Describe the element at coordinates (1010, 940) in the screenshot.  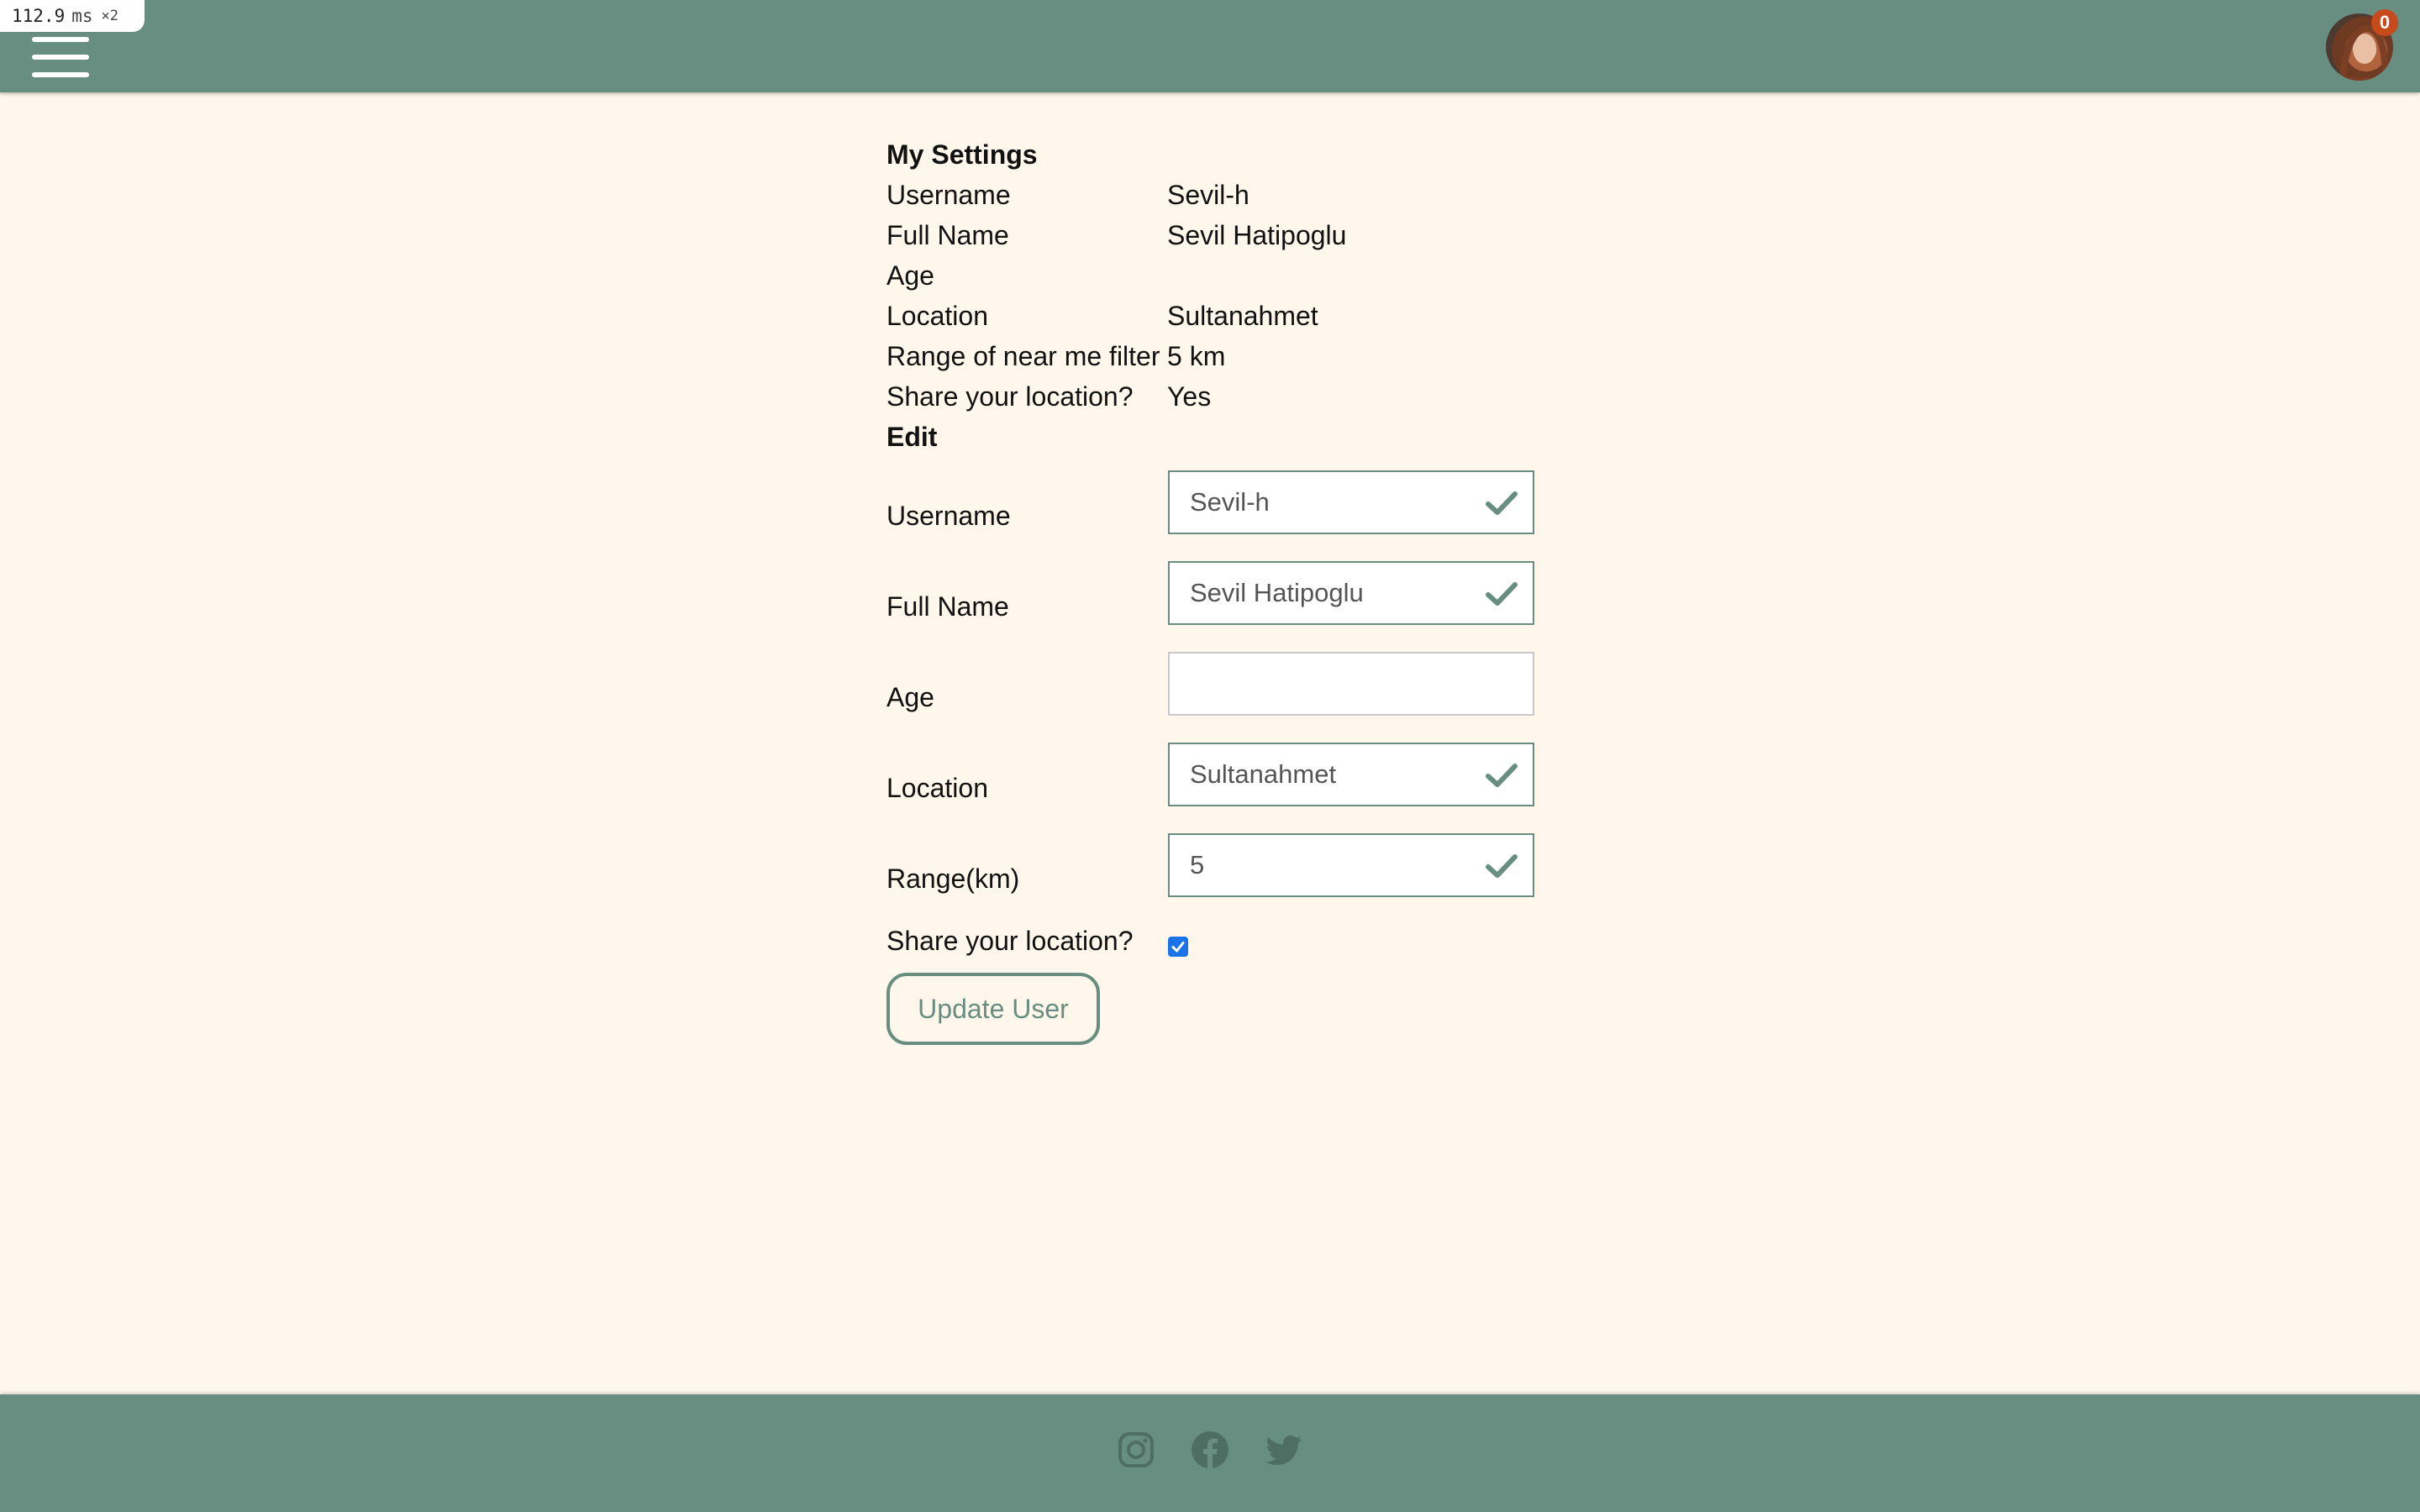
I see `field-label: Share your location?` at that location.